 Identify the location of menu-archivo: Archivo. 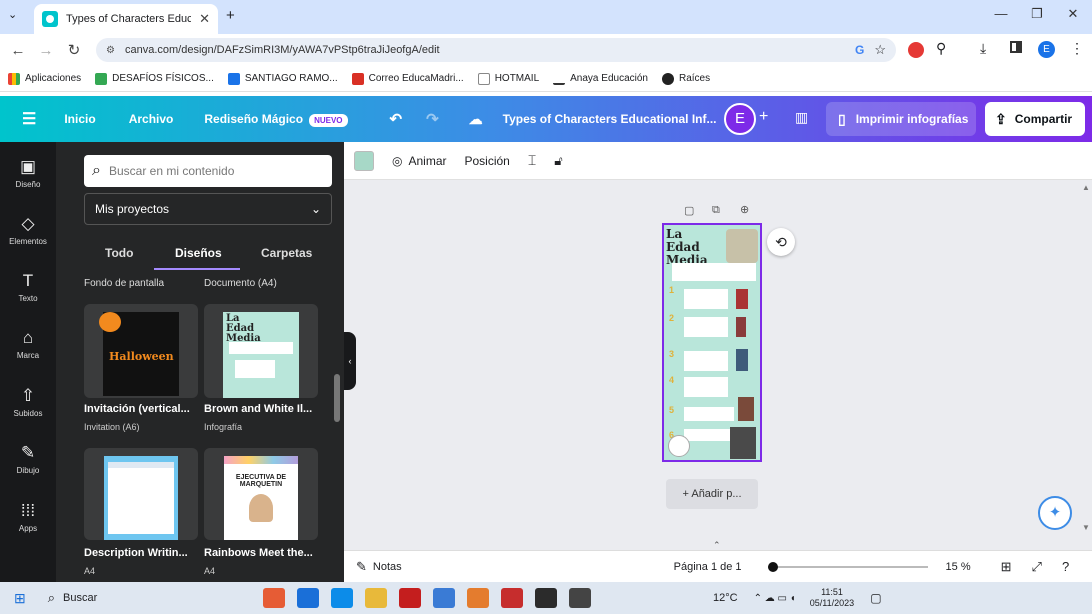
(151, 119).